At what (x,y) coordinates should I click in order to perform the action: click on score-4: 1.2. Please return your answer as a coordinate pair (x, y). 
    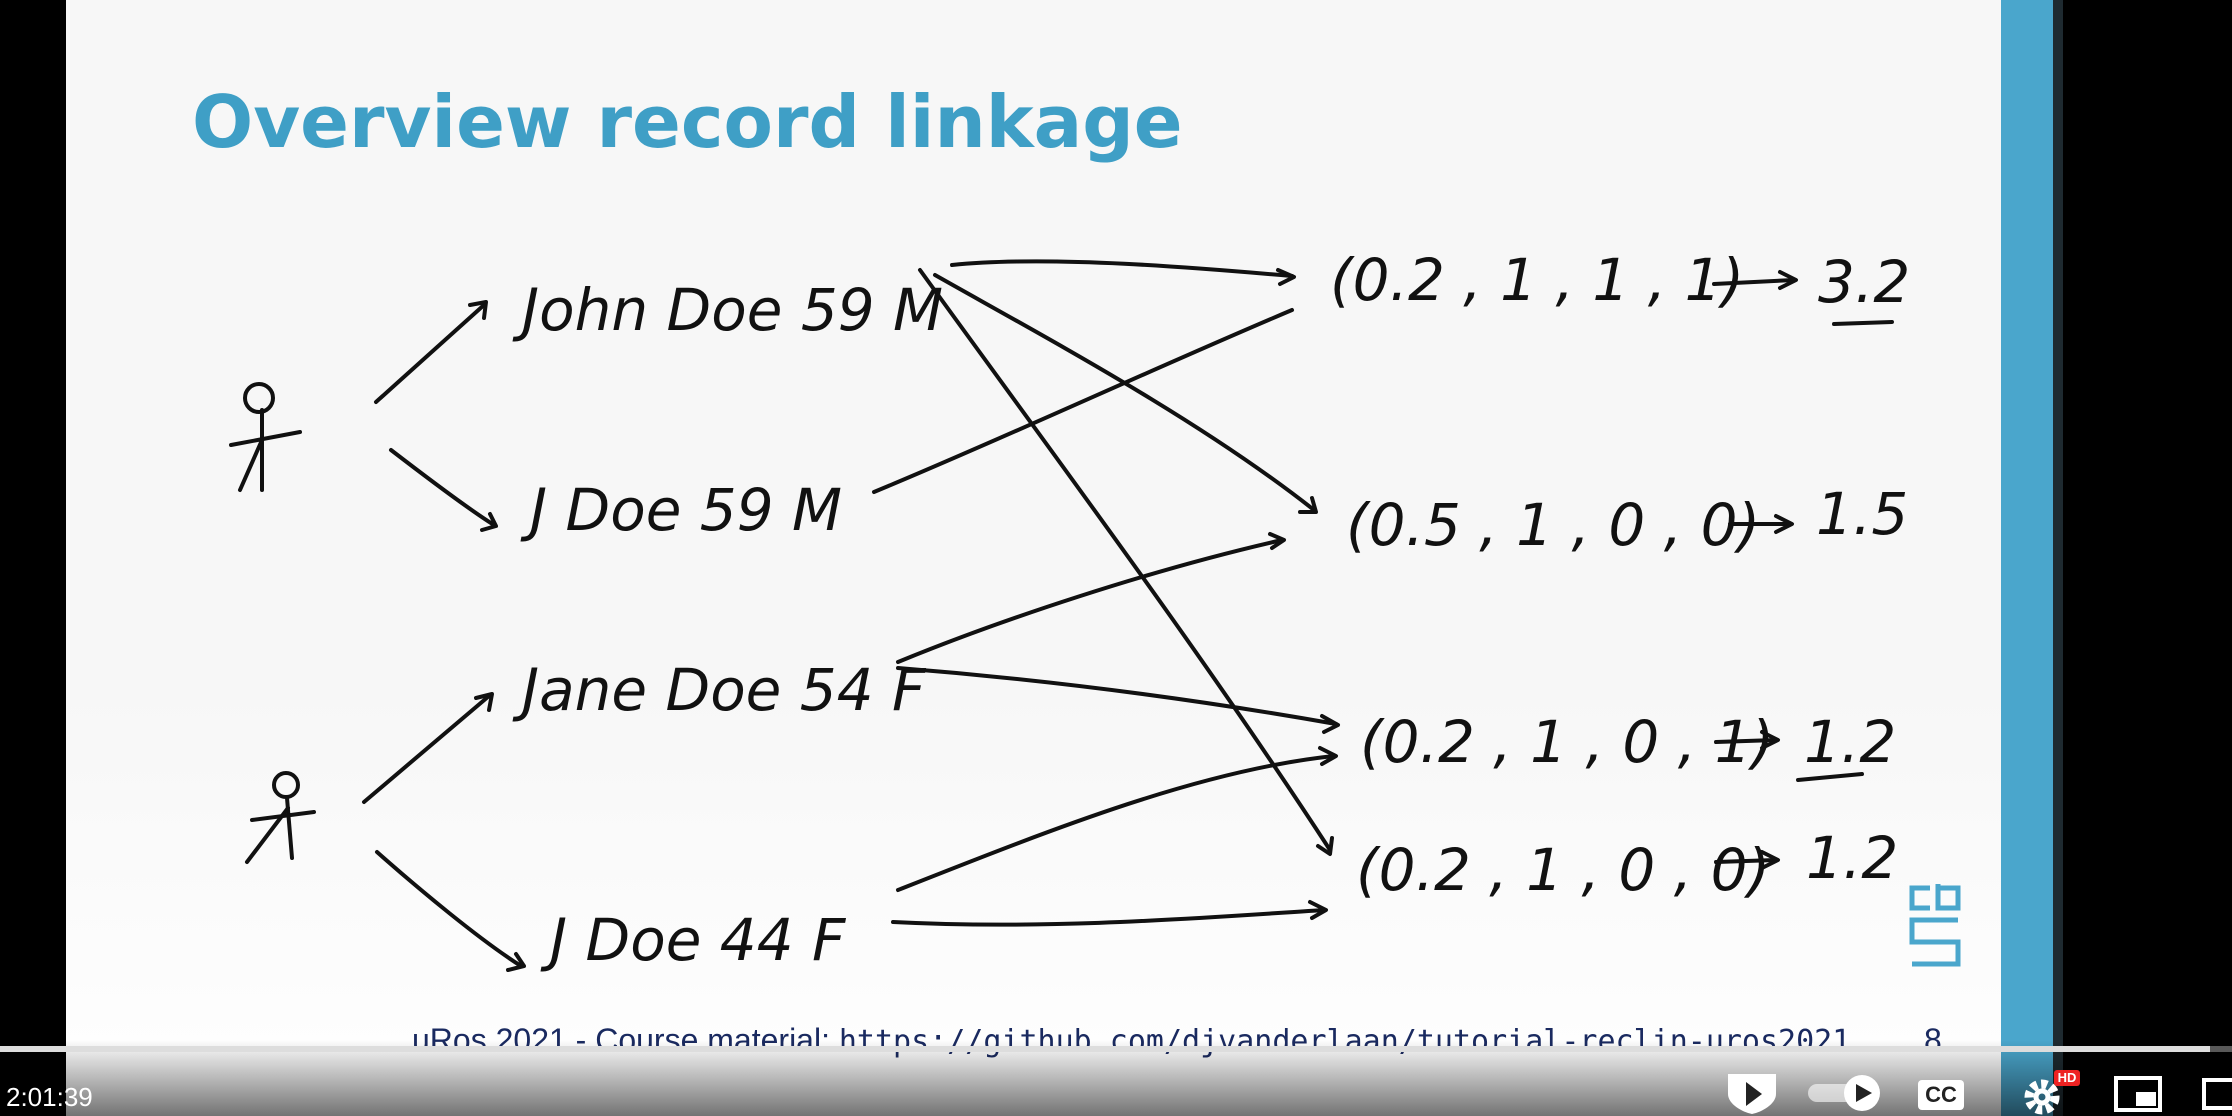
    Looking at the image, I should click on (1852, 858).